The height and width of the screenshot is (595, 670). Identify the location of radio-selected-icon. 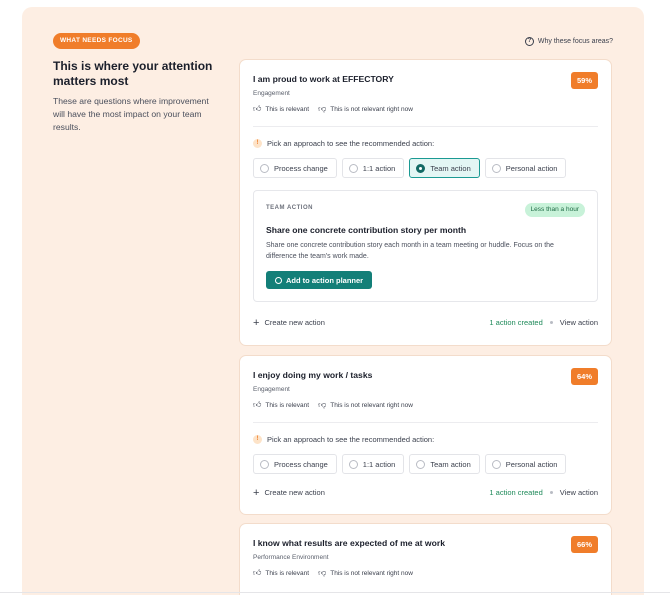
(421, 168).